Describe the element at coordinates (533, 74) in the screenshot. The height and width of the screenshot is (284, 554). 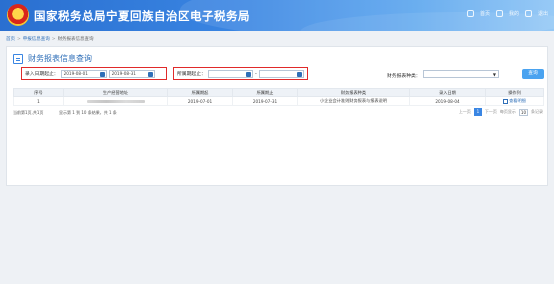
I see `query-button: 查询` at that location.